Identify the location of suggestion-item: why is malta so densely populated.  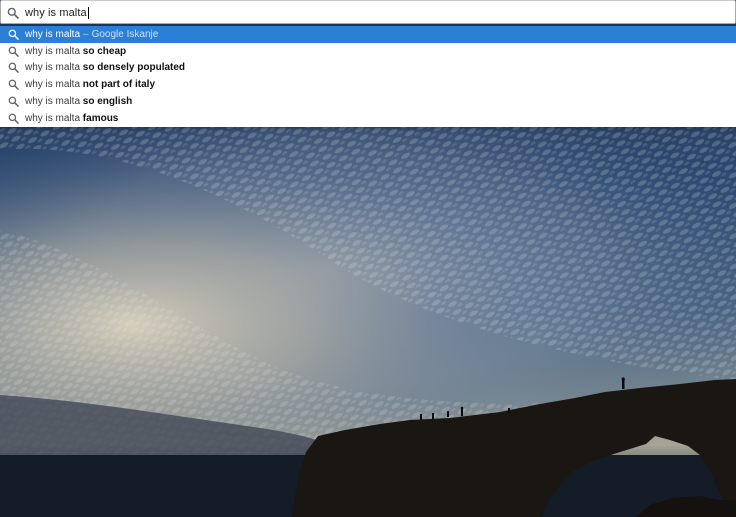
(368, 68).